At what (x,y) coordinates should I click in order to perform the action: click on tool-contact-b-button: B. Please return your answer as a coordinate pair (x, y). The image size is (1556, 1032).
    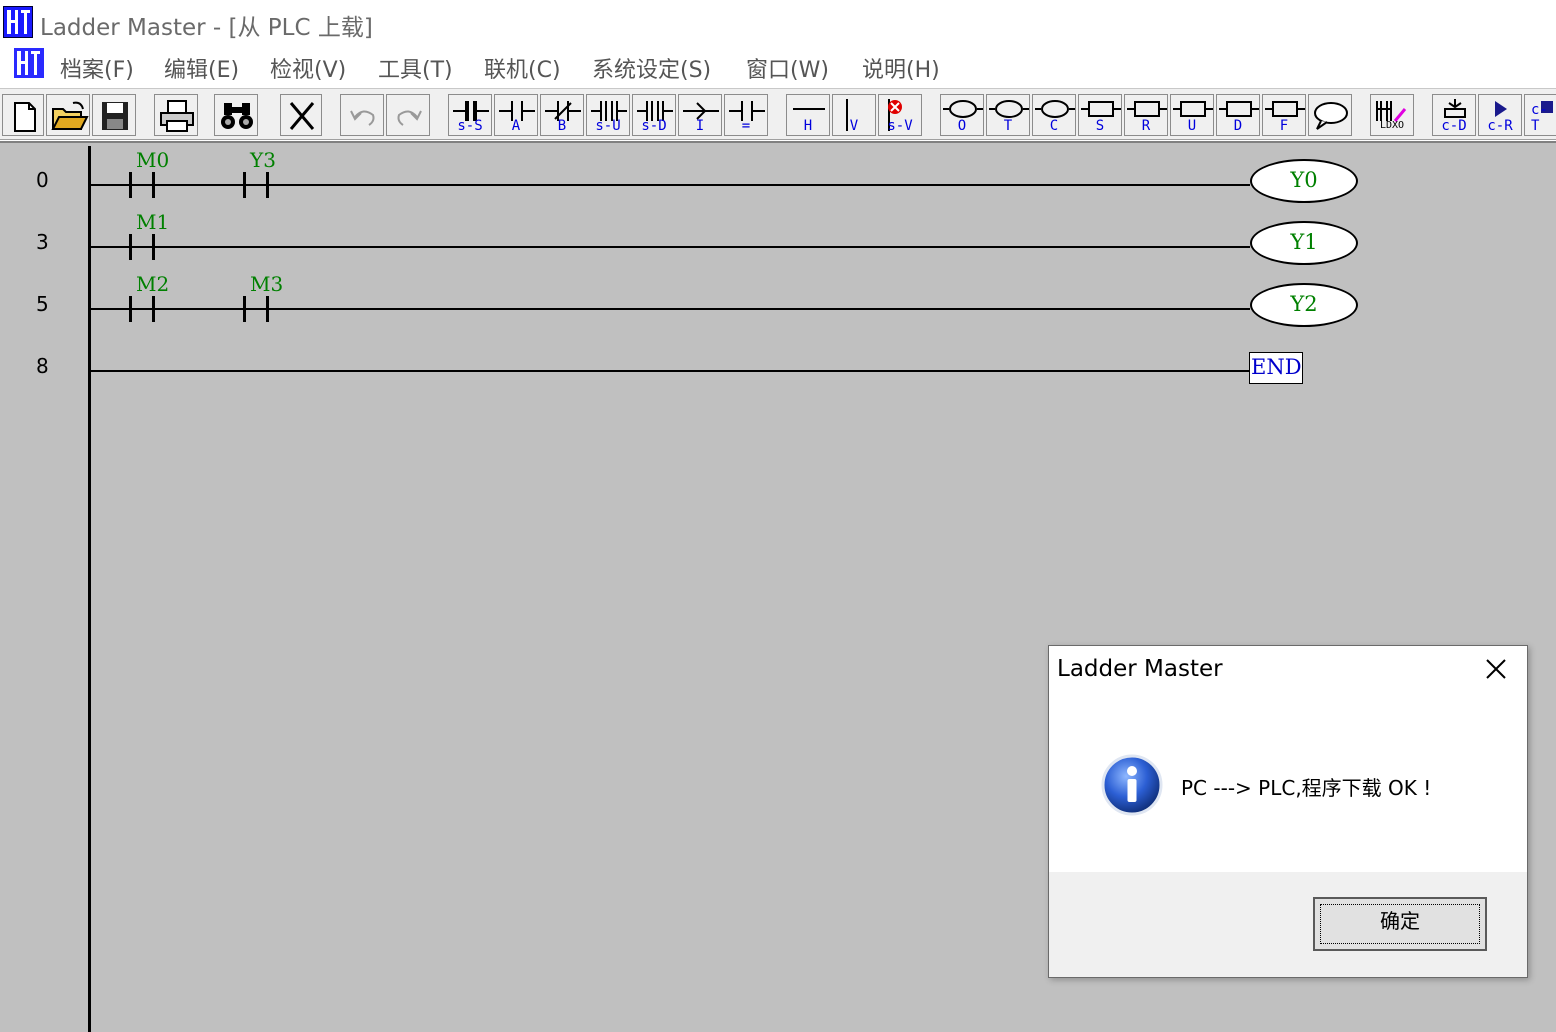
    Looking at the image, I should click on (562, 115).